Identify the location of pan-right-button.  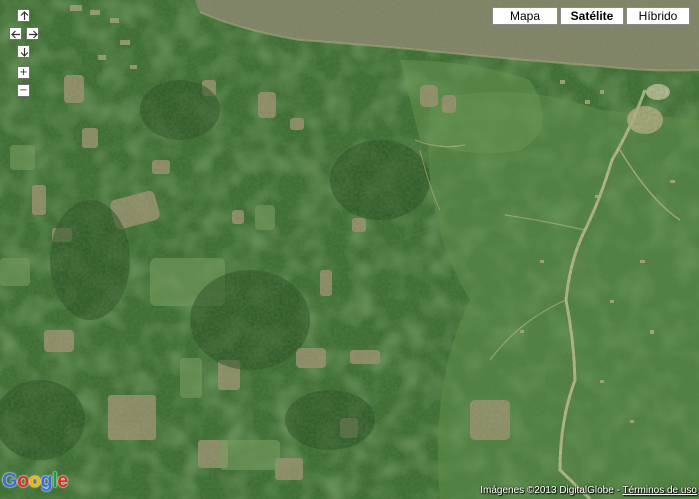
(32, 33).